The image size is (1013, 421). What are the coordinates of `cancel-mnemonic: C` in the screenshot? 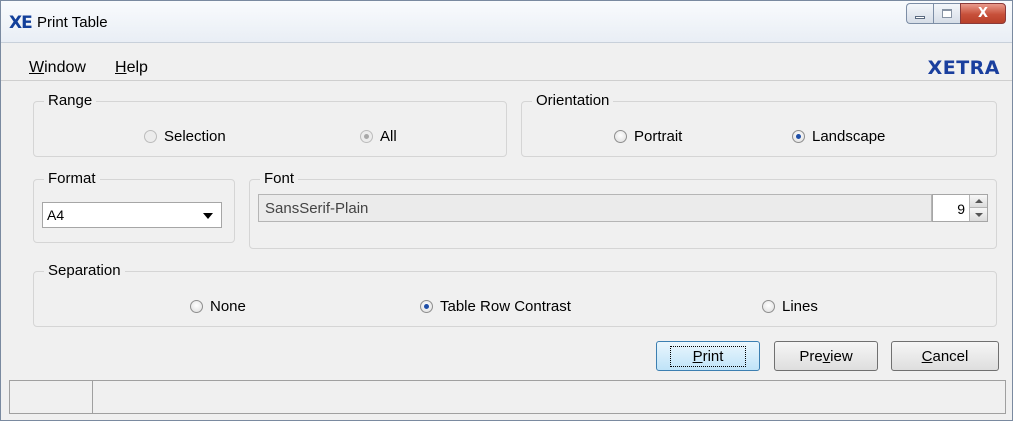 It's located at (927, 356).